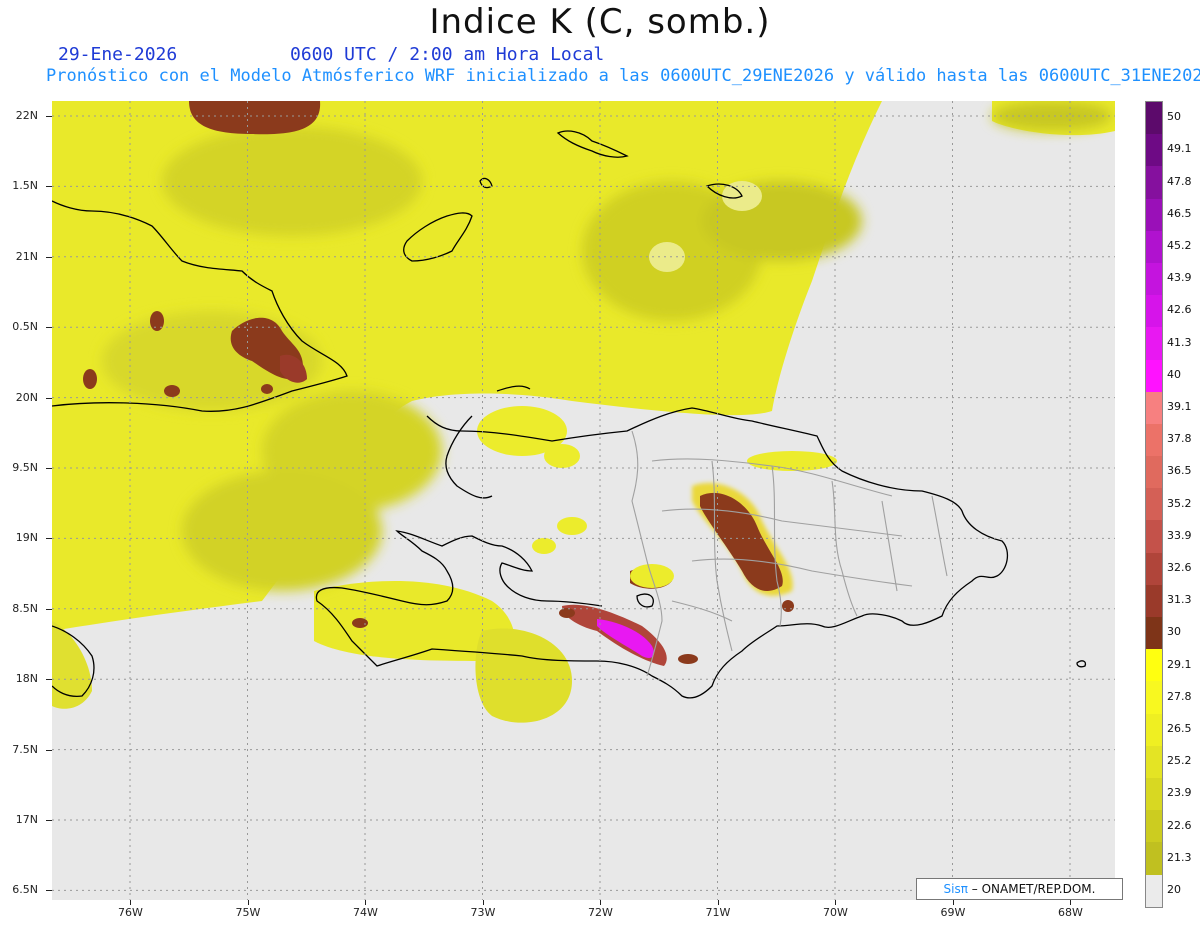 Image resolution: width=1200 pixels, height=927 pixels. What do you see at coordinates (248, 912) in the screenshot?
I see `longitude-label: 75W` at bounding box center [248, 912].